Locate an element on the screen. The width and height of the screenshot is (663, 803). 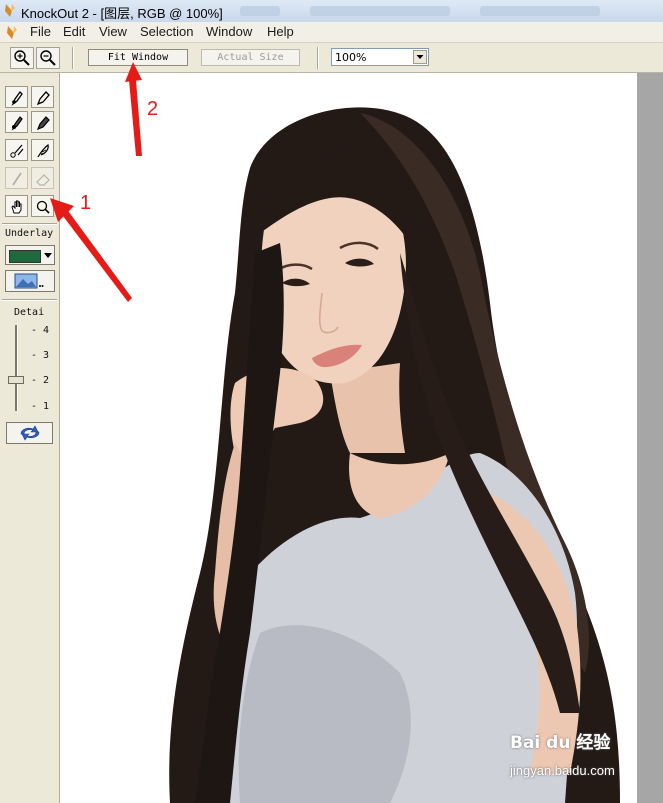
baidu-watermark: Bai du 经验 jingyan.baidu.com is located at coordinates (585, 758).